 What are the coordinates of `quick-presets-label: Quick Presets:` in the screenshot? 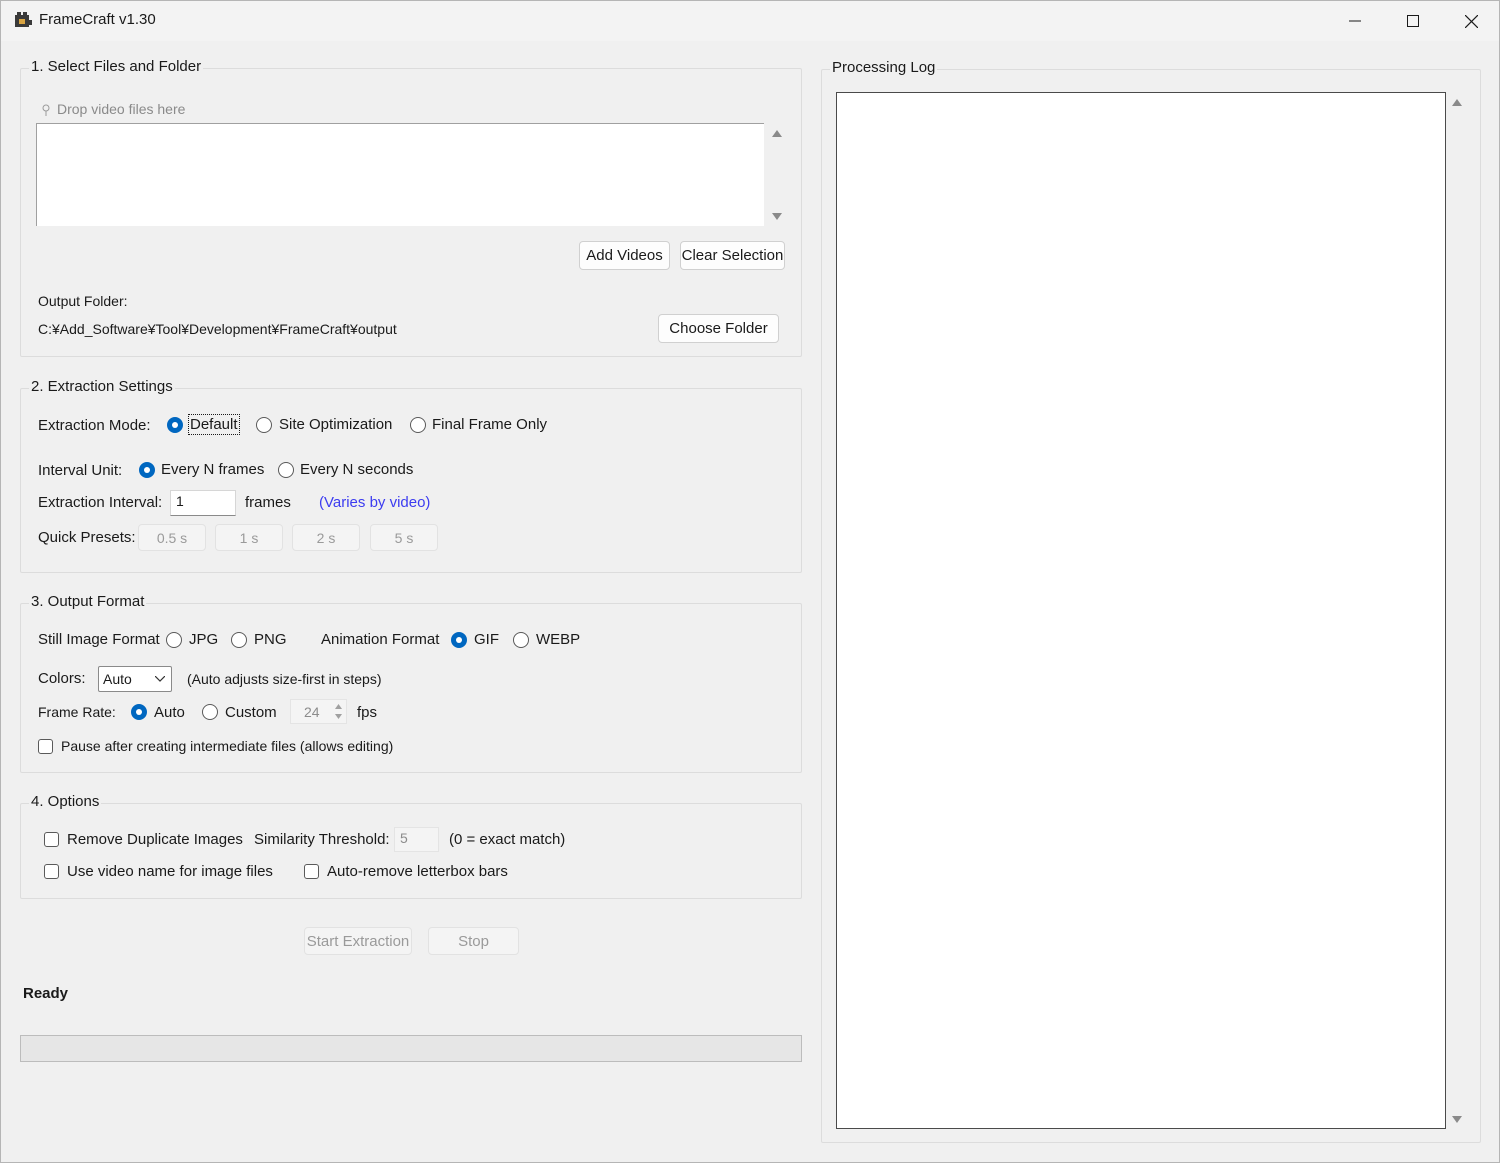 It's located at (87, 537).